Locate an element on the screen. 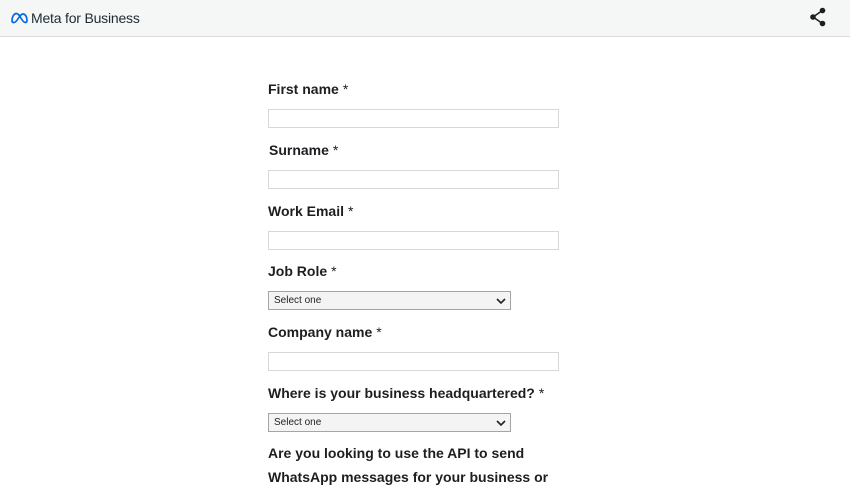 This screenshot has width=850, height=493. job-role-selected-value: Select one is located at coordinates (298, 300).